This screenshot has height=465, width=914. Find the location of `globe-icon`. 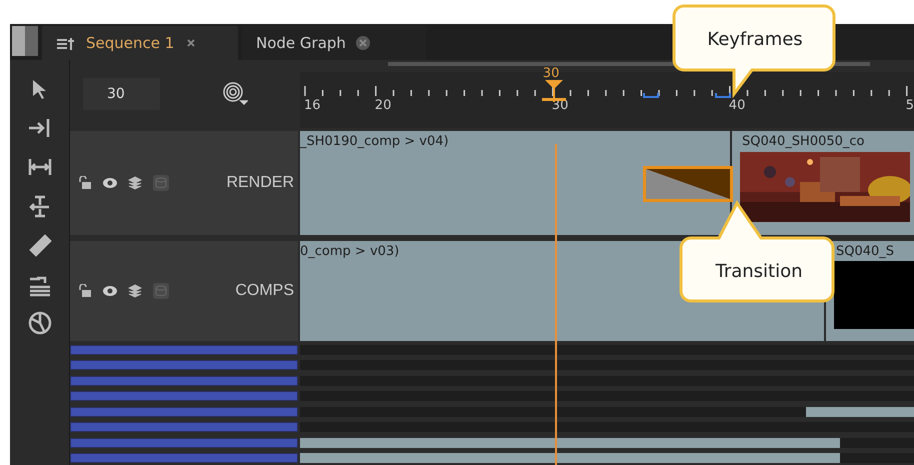

globe-icon is located at coordinates (39, 323).